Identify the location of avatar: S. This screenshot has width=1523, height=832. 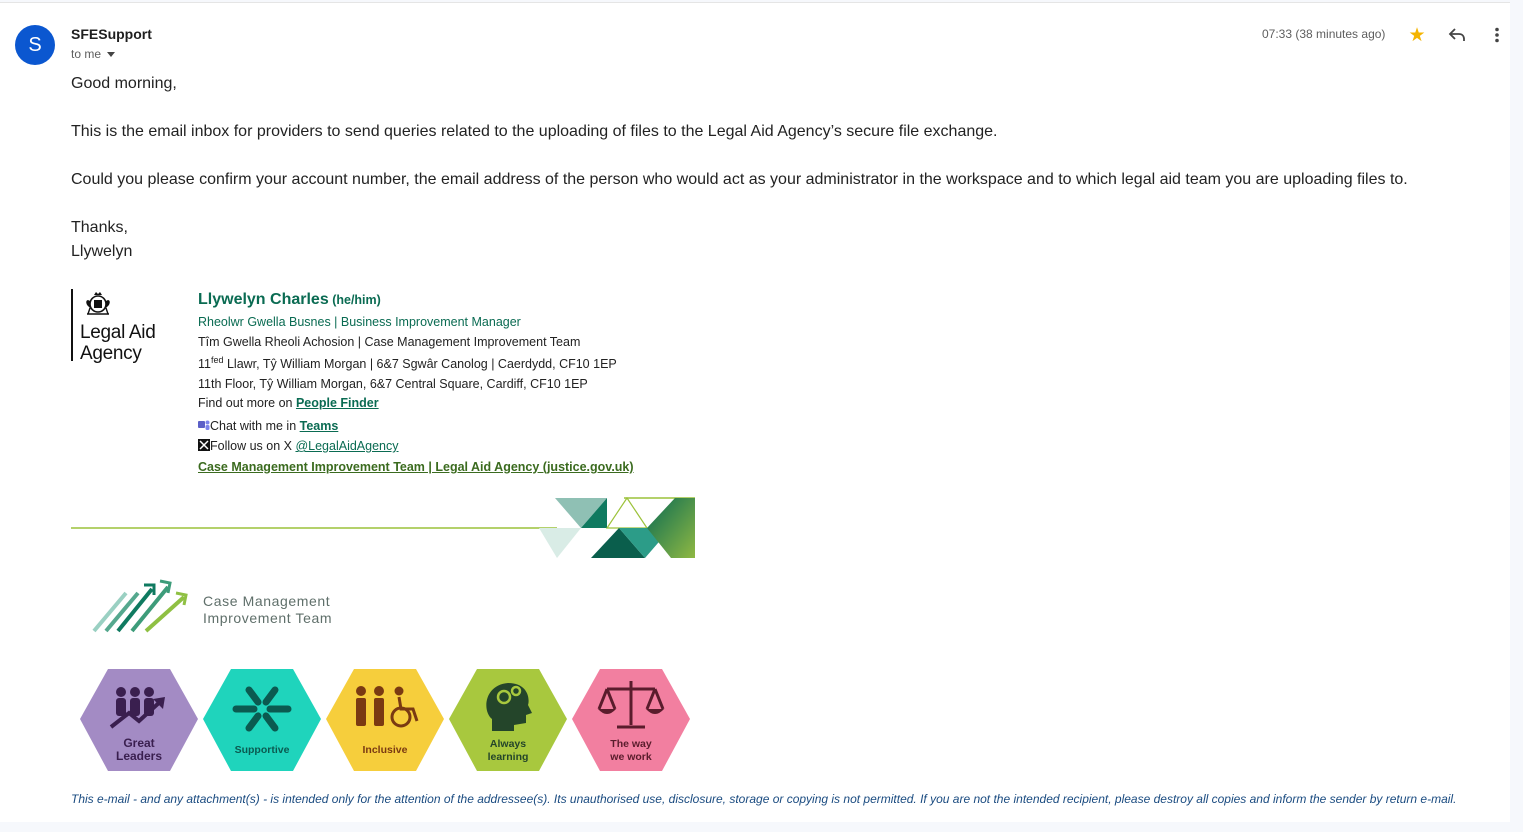
(35, 45).